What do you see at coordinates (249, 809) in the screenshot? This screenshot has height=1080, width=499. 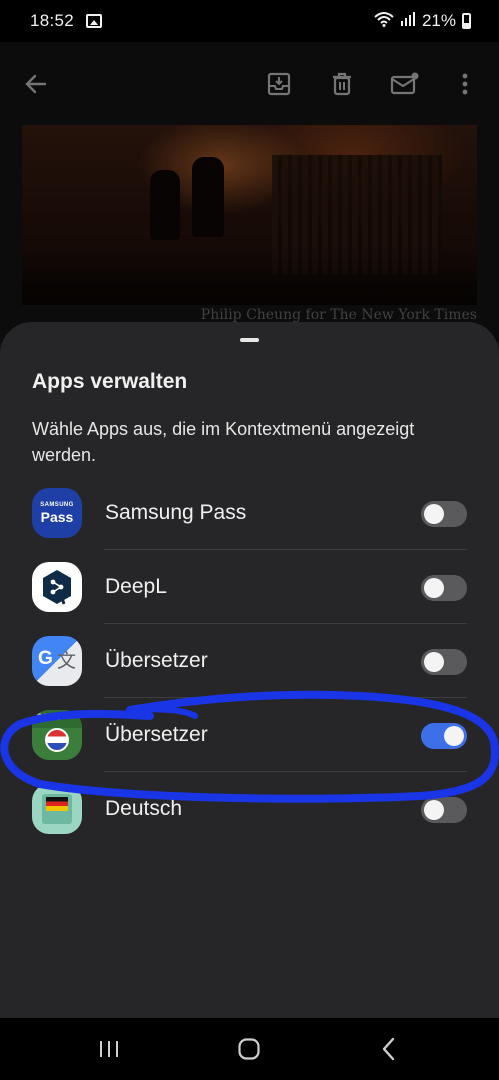 I see `app-row-deutsch: Deutsch` at bounding box center [249, 809].